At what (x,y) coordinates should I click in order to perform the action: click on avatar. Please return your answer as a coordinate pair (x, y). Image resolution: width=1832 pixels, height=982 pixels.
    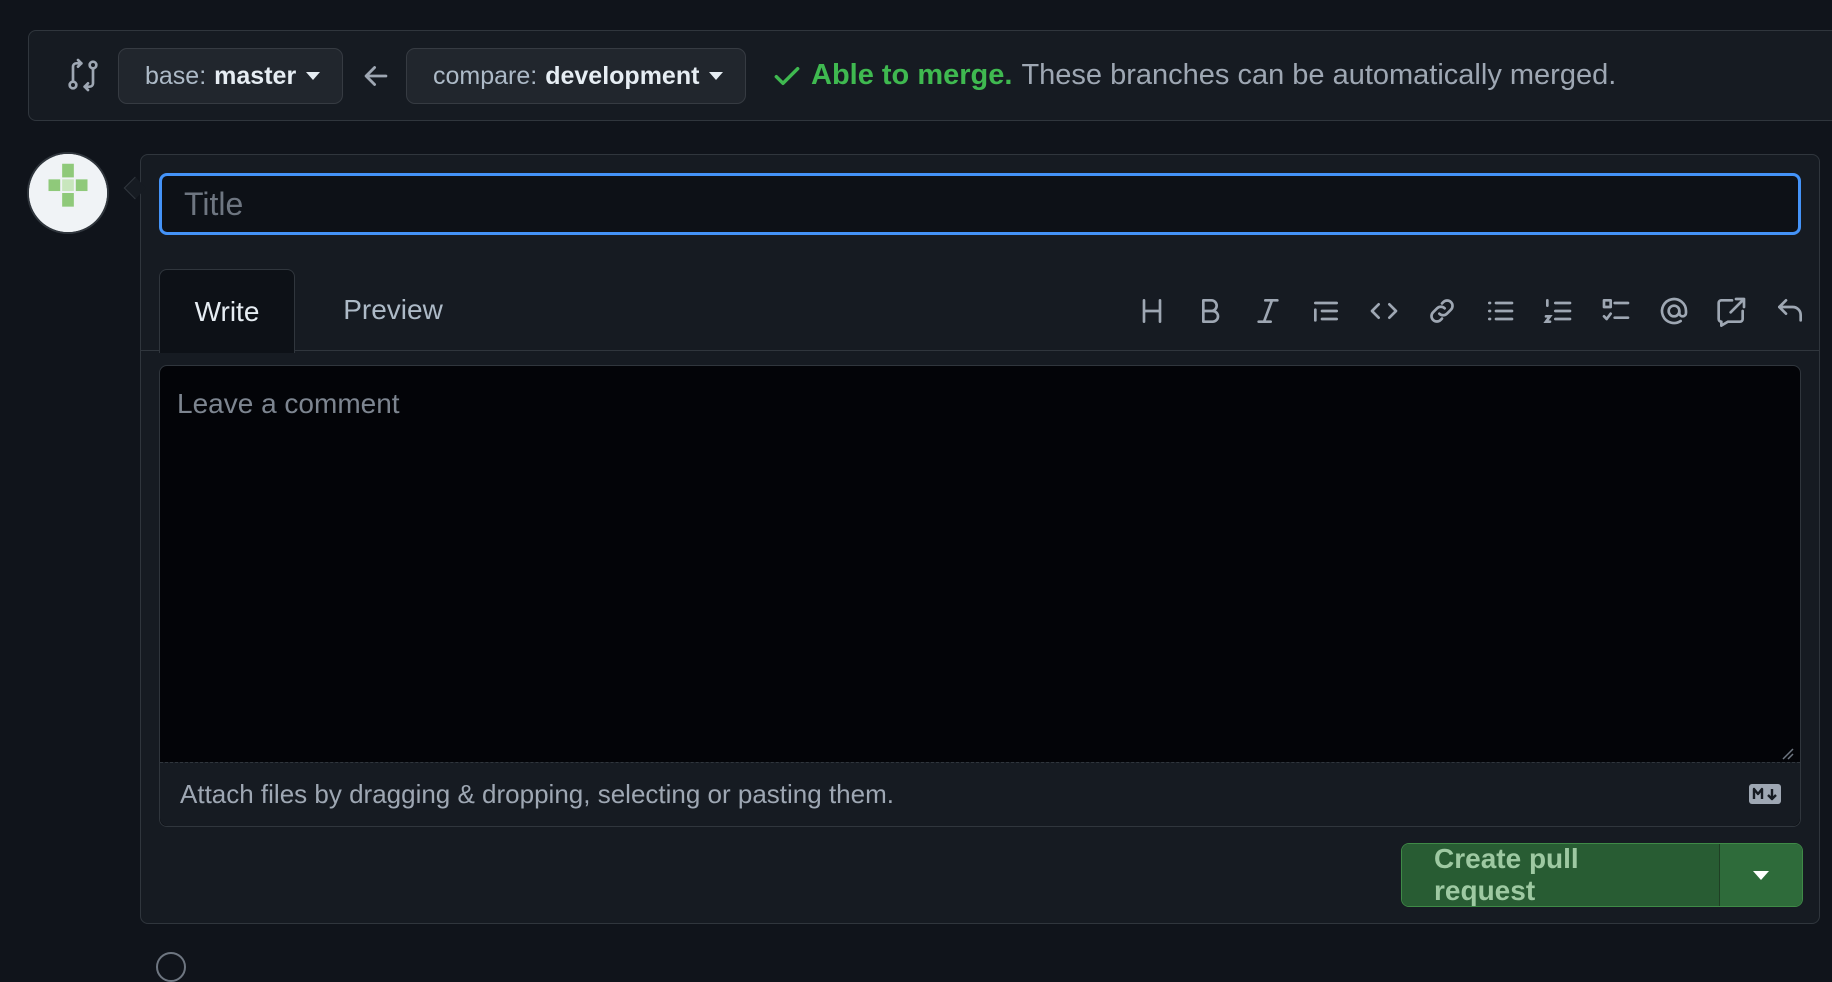
    Looking at the image, I should click on (68, 193).